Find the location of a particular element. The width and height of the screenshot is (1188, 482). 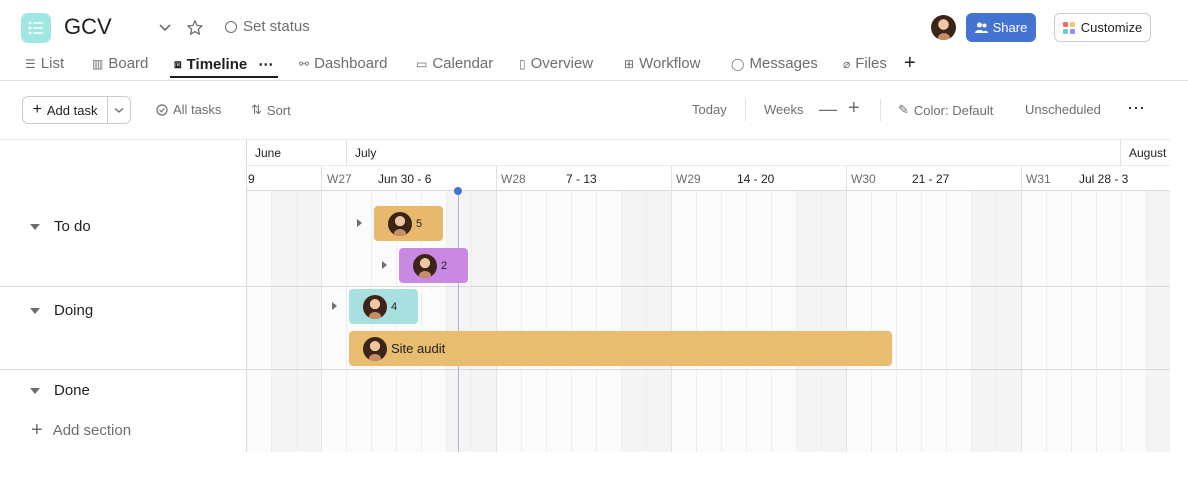

today-marker-line is located at coordinates (458, 321).